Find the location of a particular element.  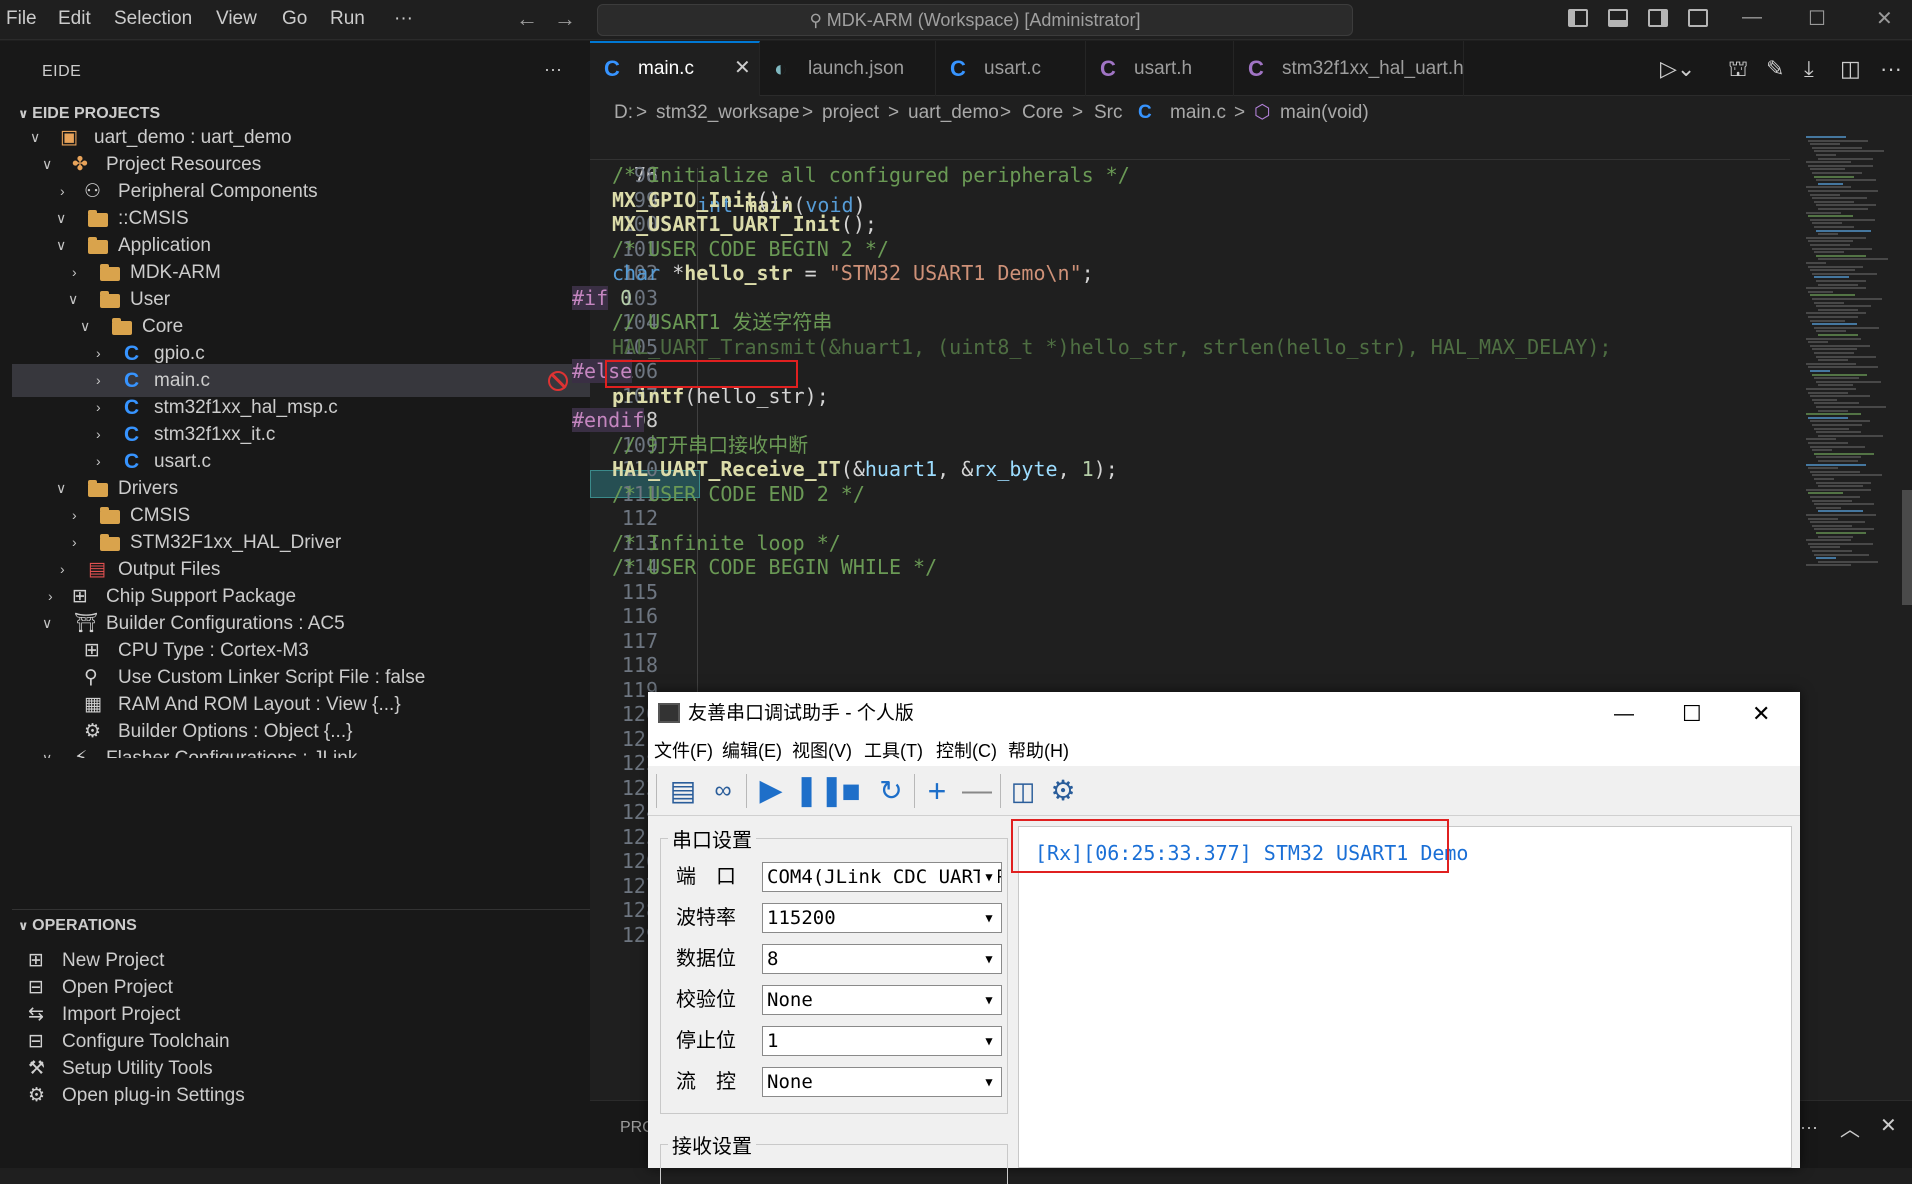

customize-layout-icon is located at coordinates (1698, 18).